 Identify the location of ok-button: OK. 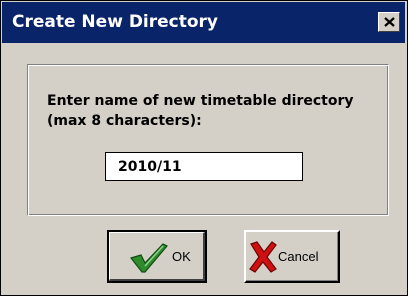
(157, 256).